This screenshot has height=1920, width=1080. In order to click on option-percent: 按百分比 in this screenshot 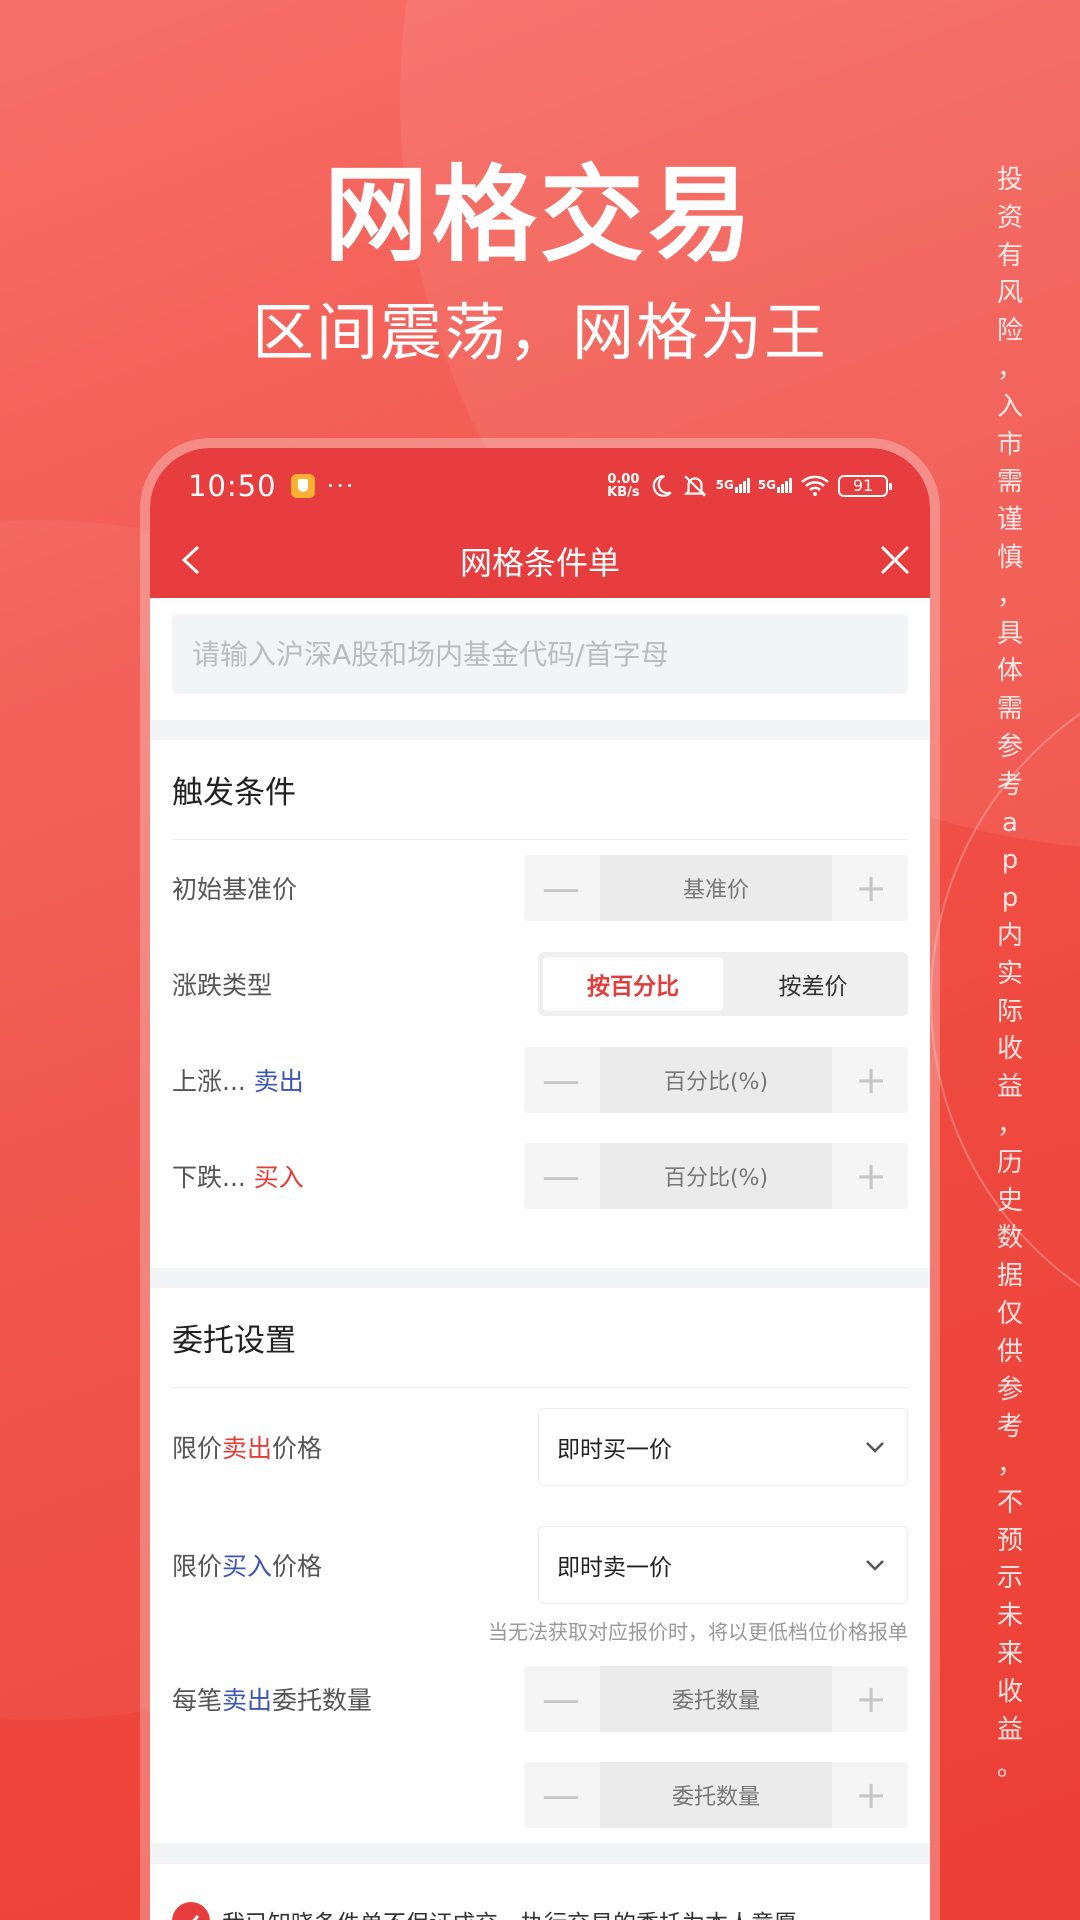, I will do `click(633, 984)`.